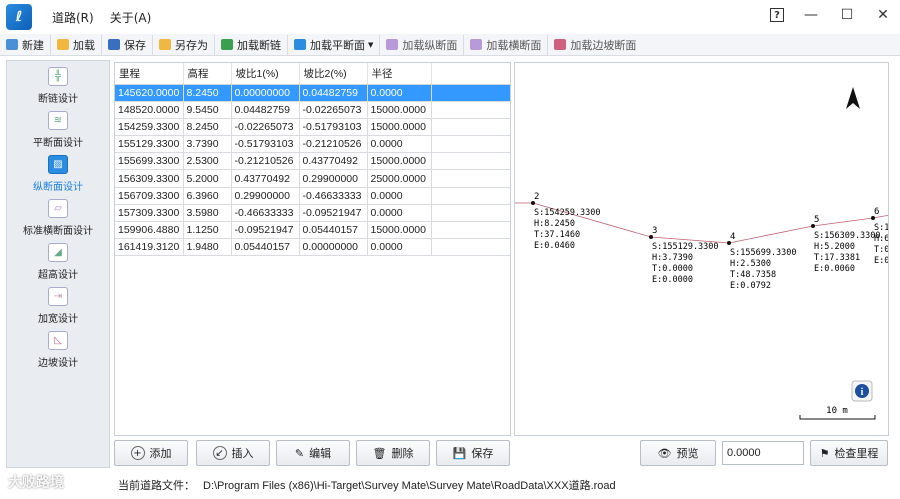  What do you see at coordinates (207, 74) in the screenshot?
I see `col-elevation: 高程` at bounding box center [207, 74].